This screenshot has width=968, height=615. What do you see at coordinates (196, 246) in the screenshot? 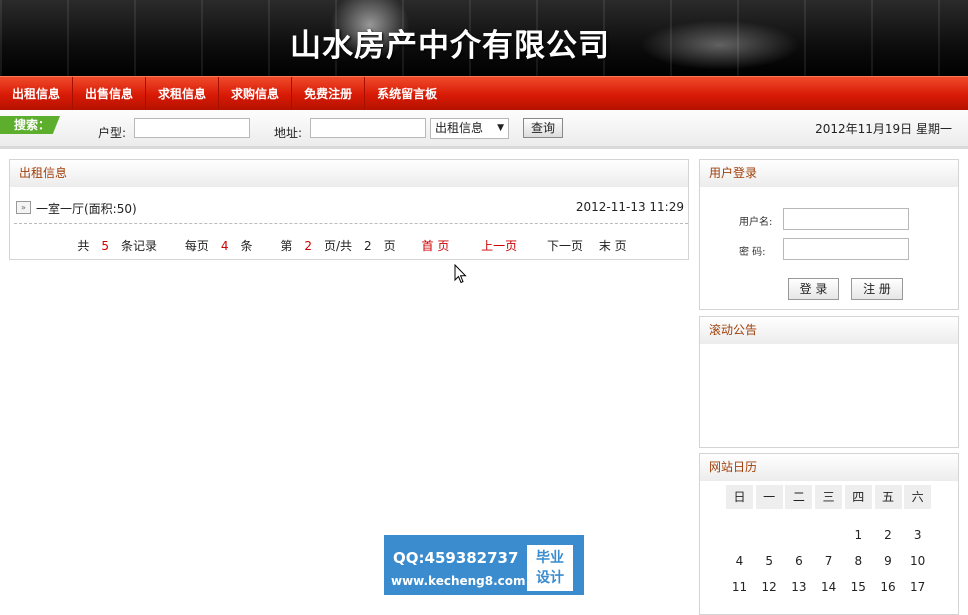
I see `text: 每页` at bounding box center [196, 246].